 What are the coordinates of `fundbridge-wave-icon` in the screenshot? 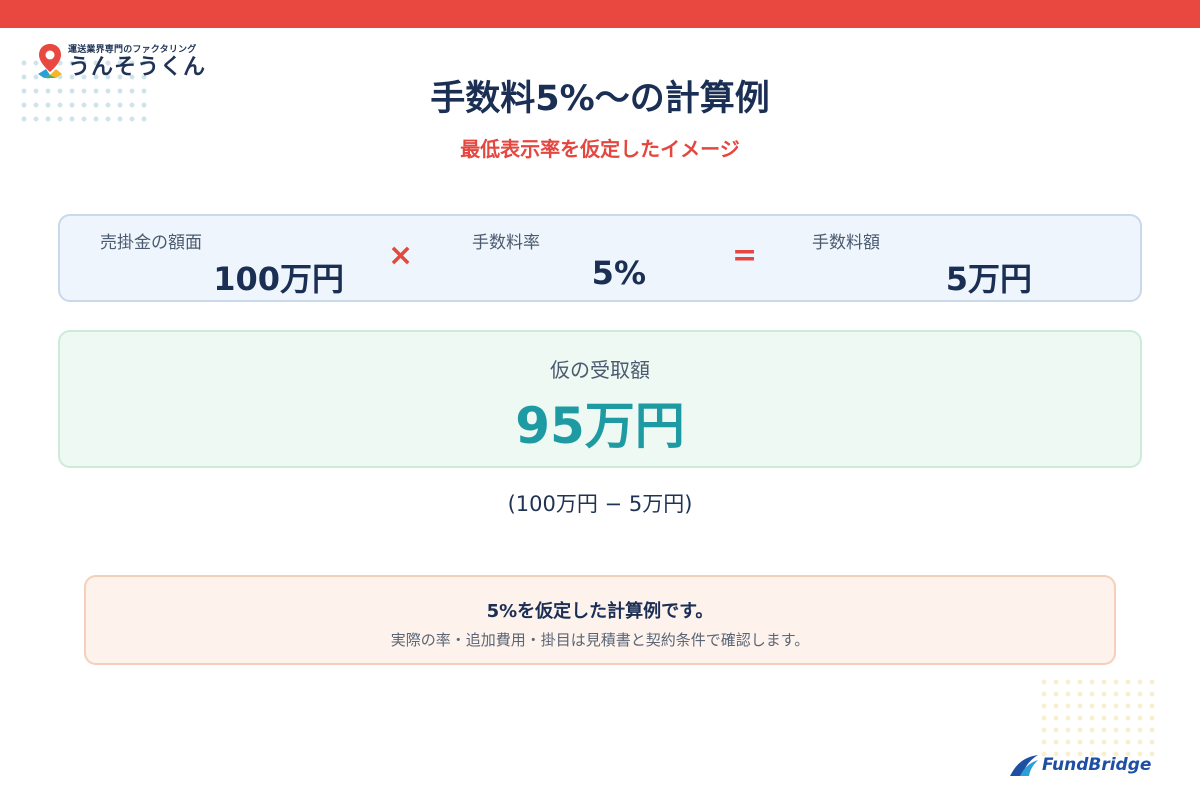 It's located at (1024, 765).